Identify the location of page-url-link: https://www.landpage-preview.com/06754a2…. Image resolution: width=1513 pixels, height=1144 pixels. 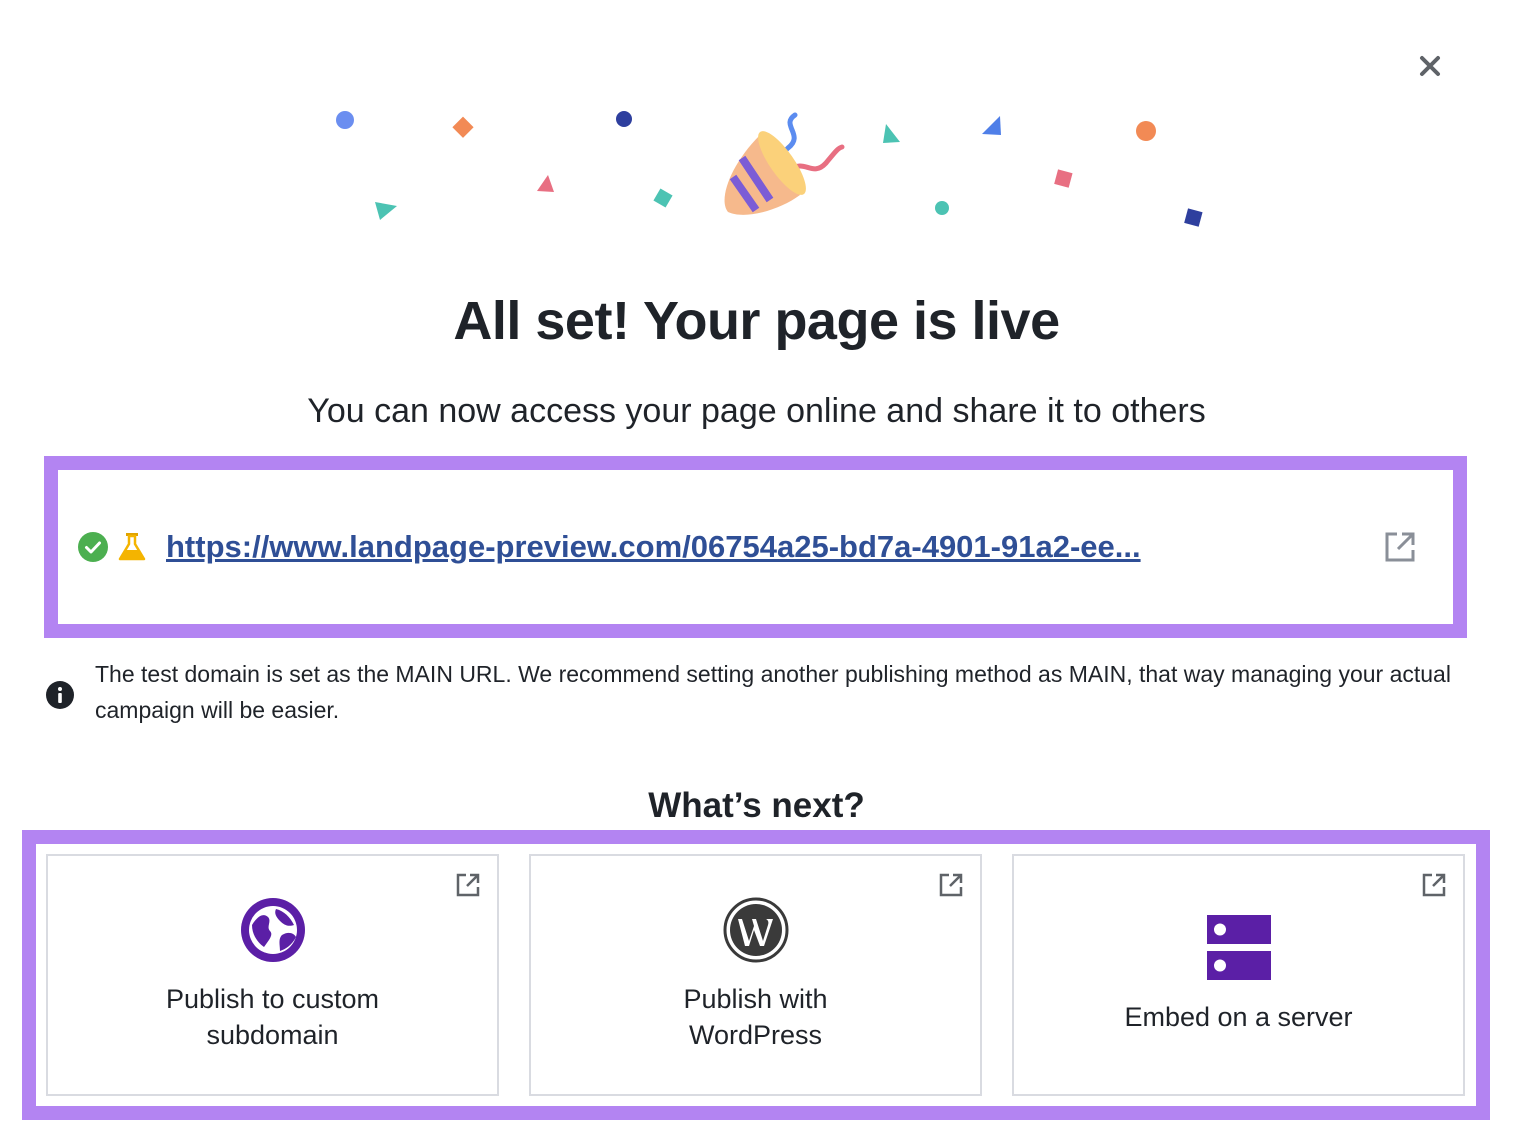
(708, 547).